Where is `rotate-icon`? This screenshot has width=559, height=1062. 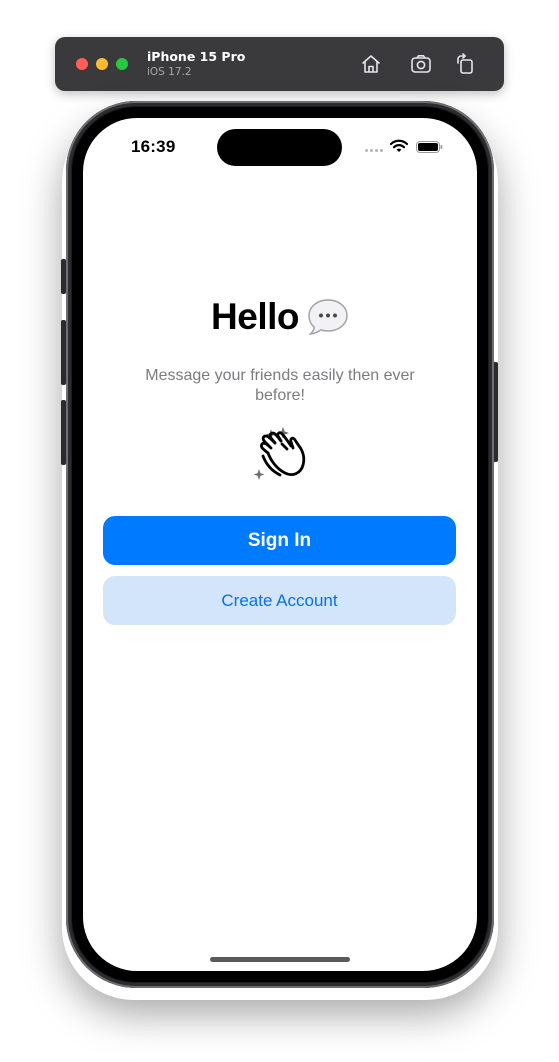
rotate-icon is located at coordinates (466, 64).